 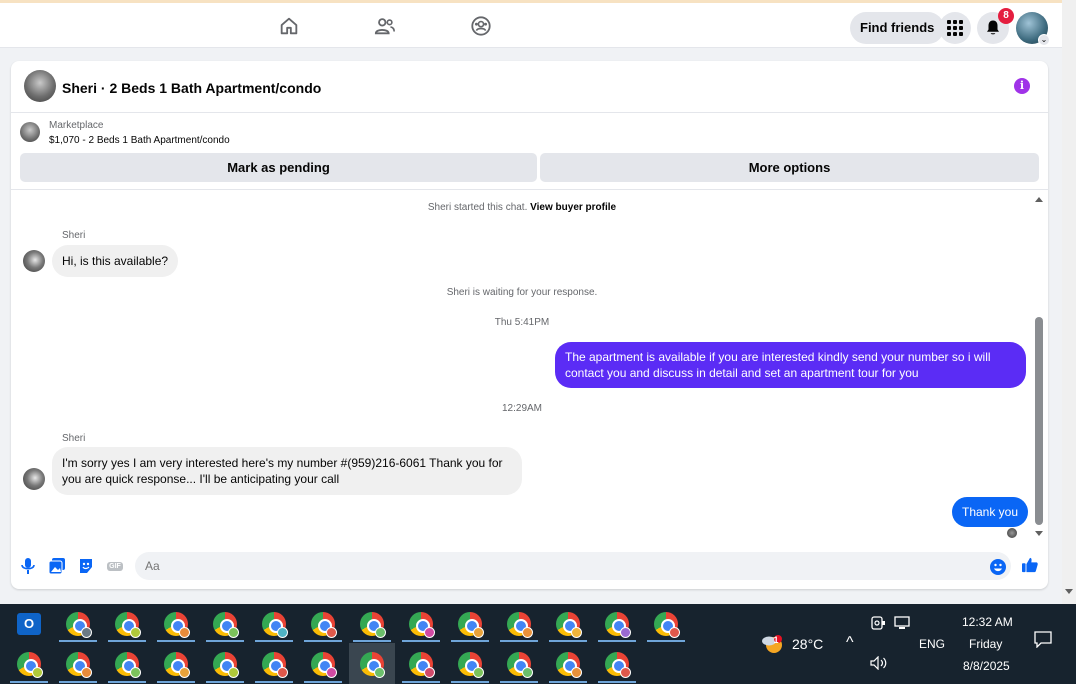 What do you see at coordinates (86, 566) in the screenshot?
I see `sticker-icon` at bounding box center [86, 566].